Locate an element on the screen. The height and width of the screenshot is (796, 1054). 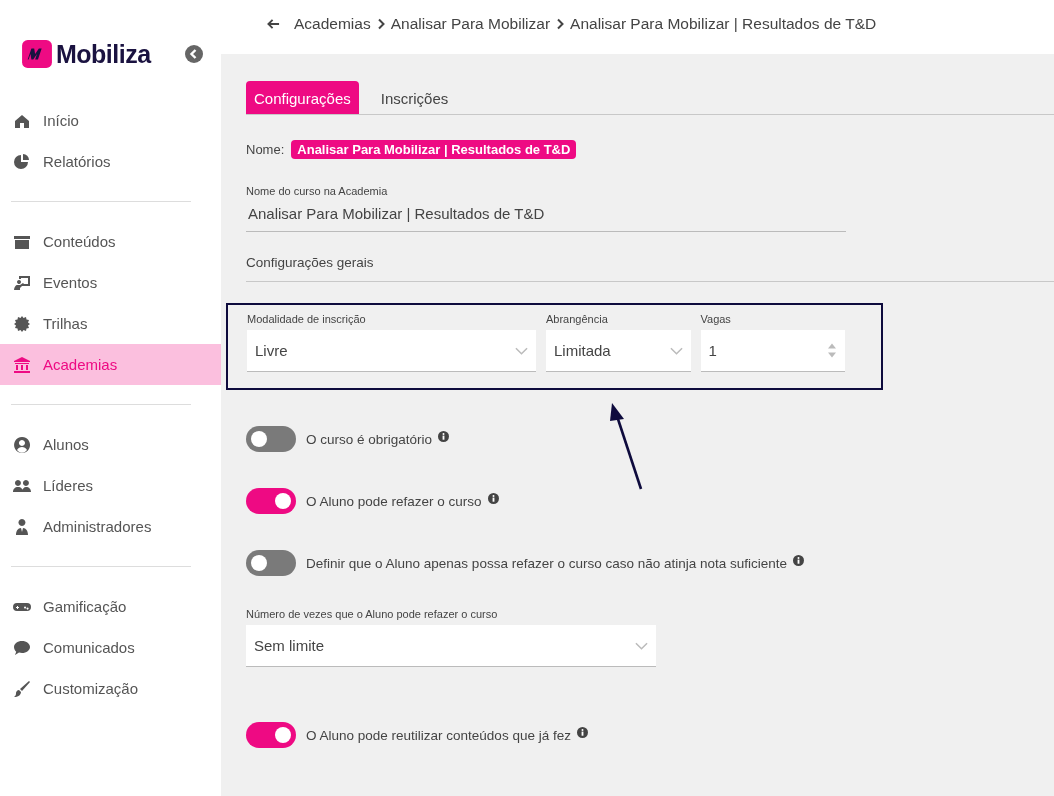
nav-item: Alunos is located at coordinates (110, 444).